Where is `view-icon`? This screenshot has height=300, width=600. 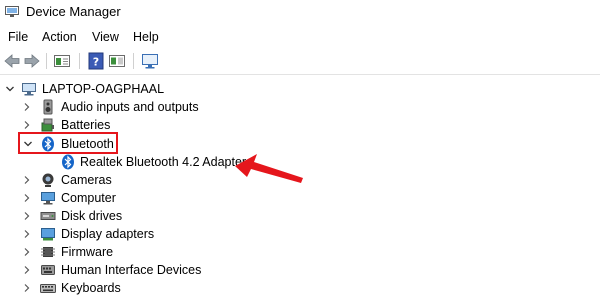
view-icon is located at coordinates (117, 61).